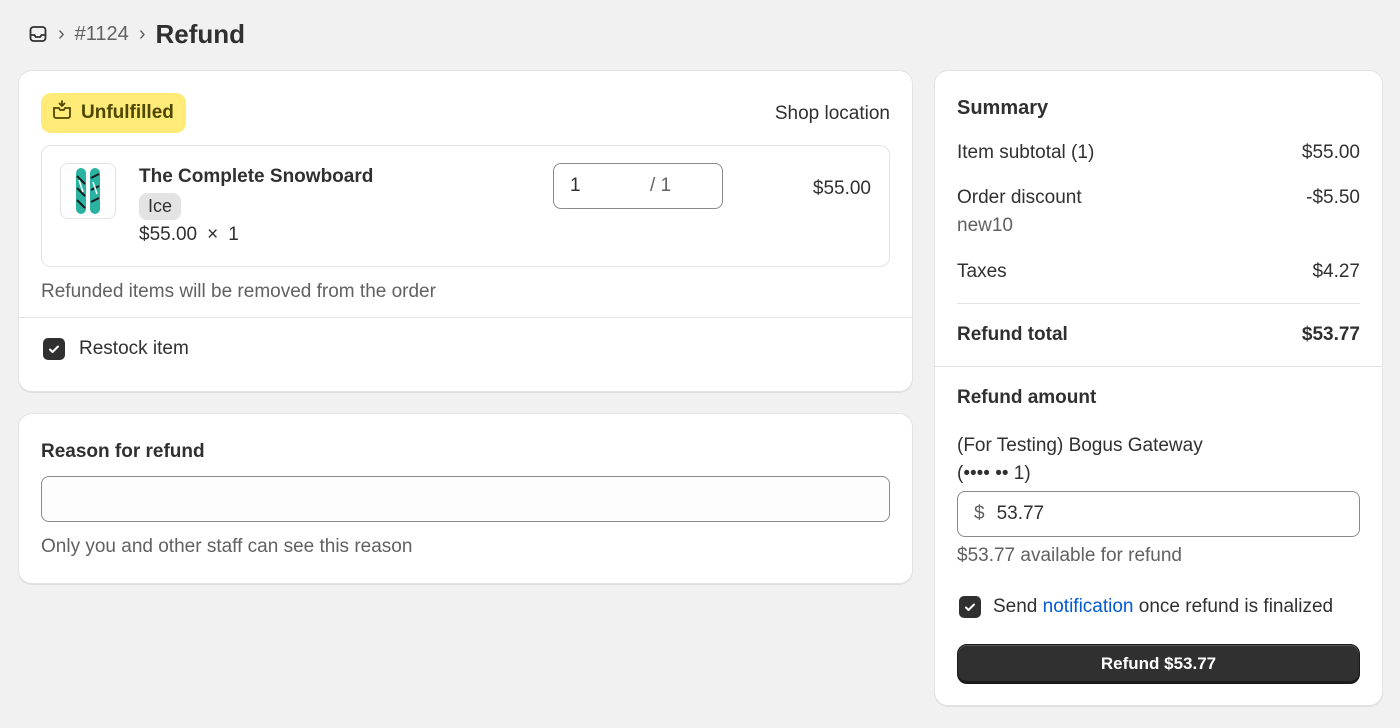 The image size is (1400, 728). What do you see at coordinates (213, 234) in the screenshot?
I see `times-sign: ×` at bounding box center [213, 234].